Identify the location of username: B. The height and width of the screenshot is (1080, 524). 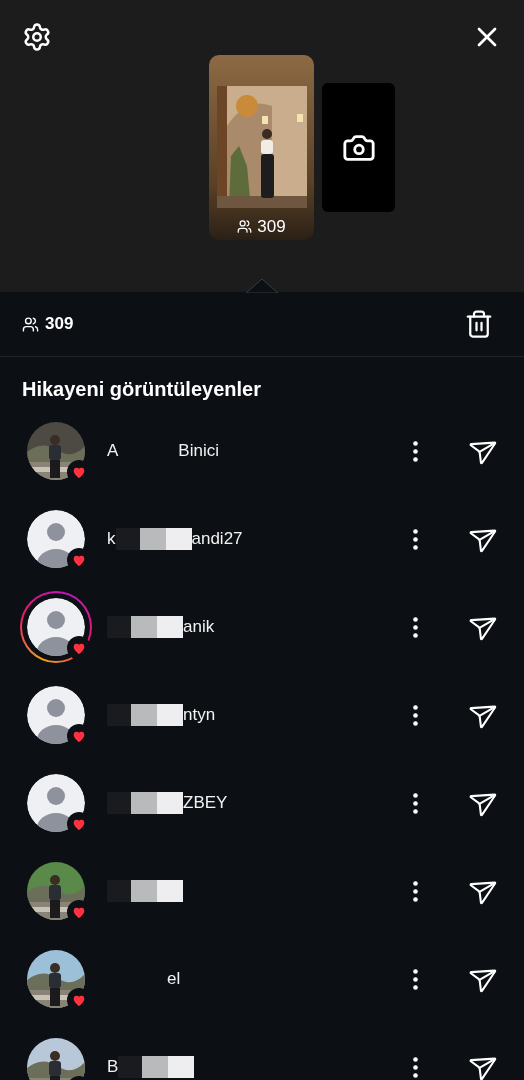
(113, 1067).